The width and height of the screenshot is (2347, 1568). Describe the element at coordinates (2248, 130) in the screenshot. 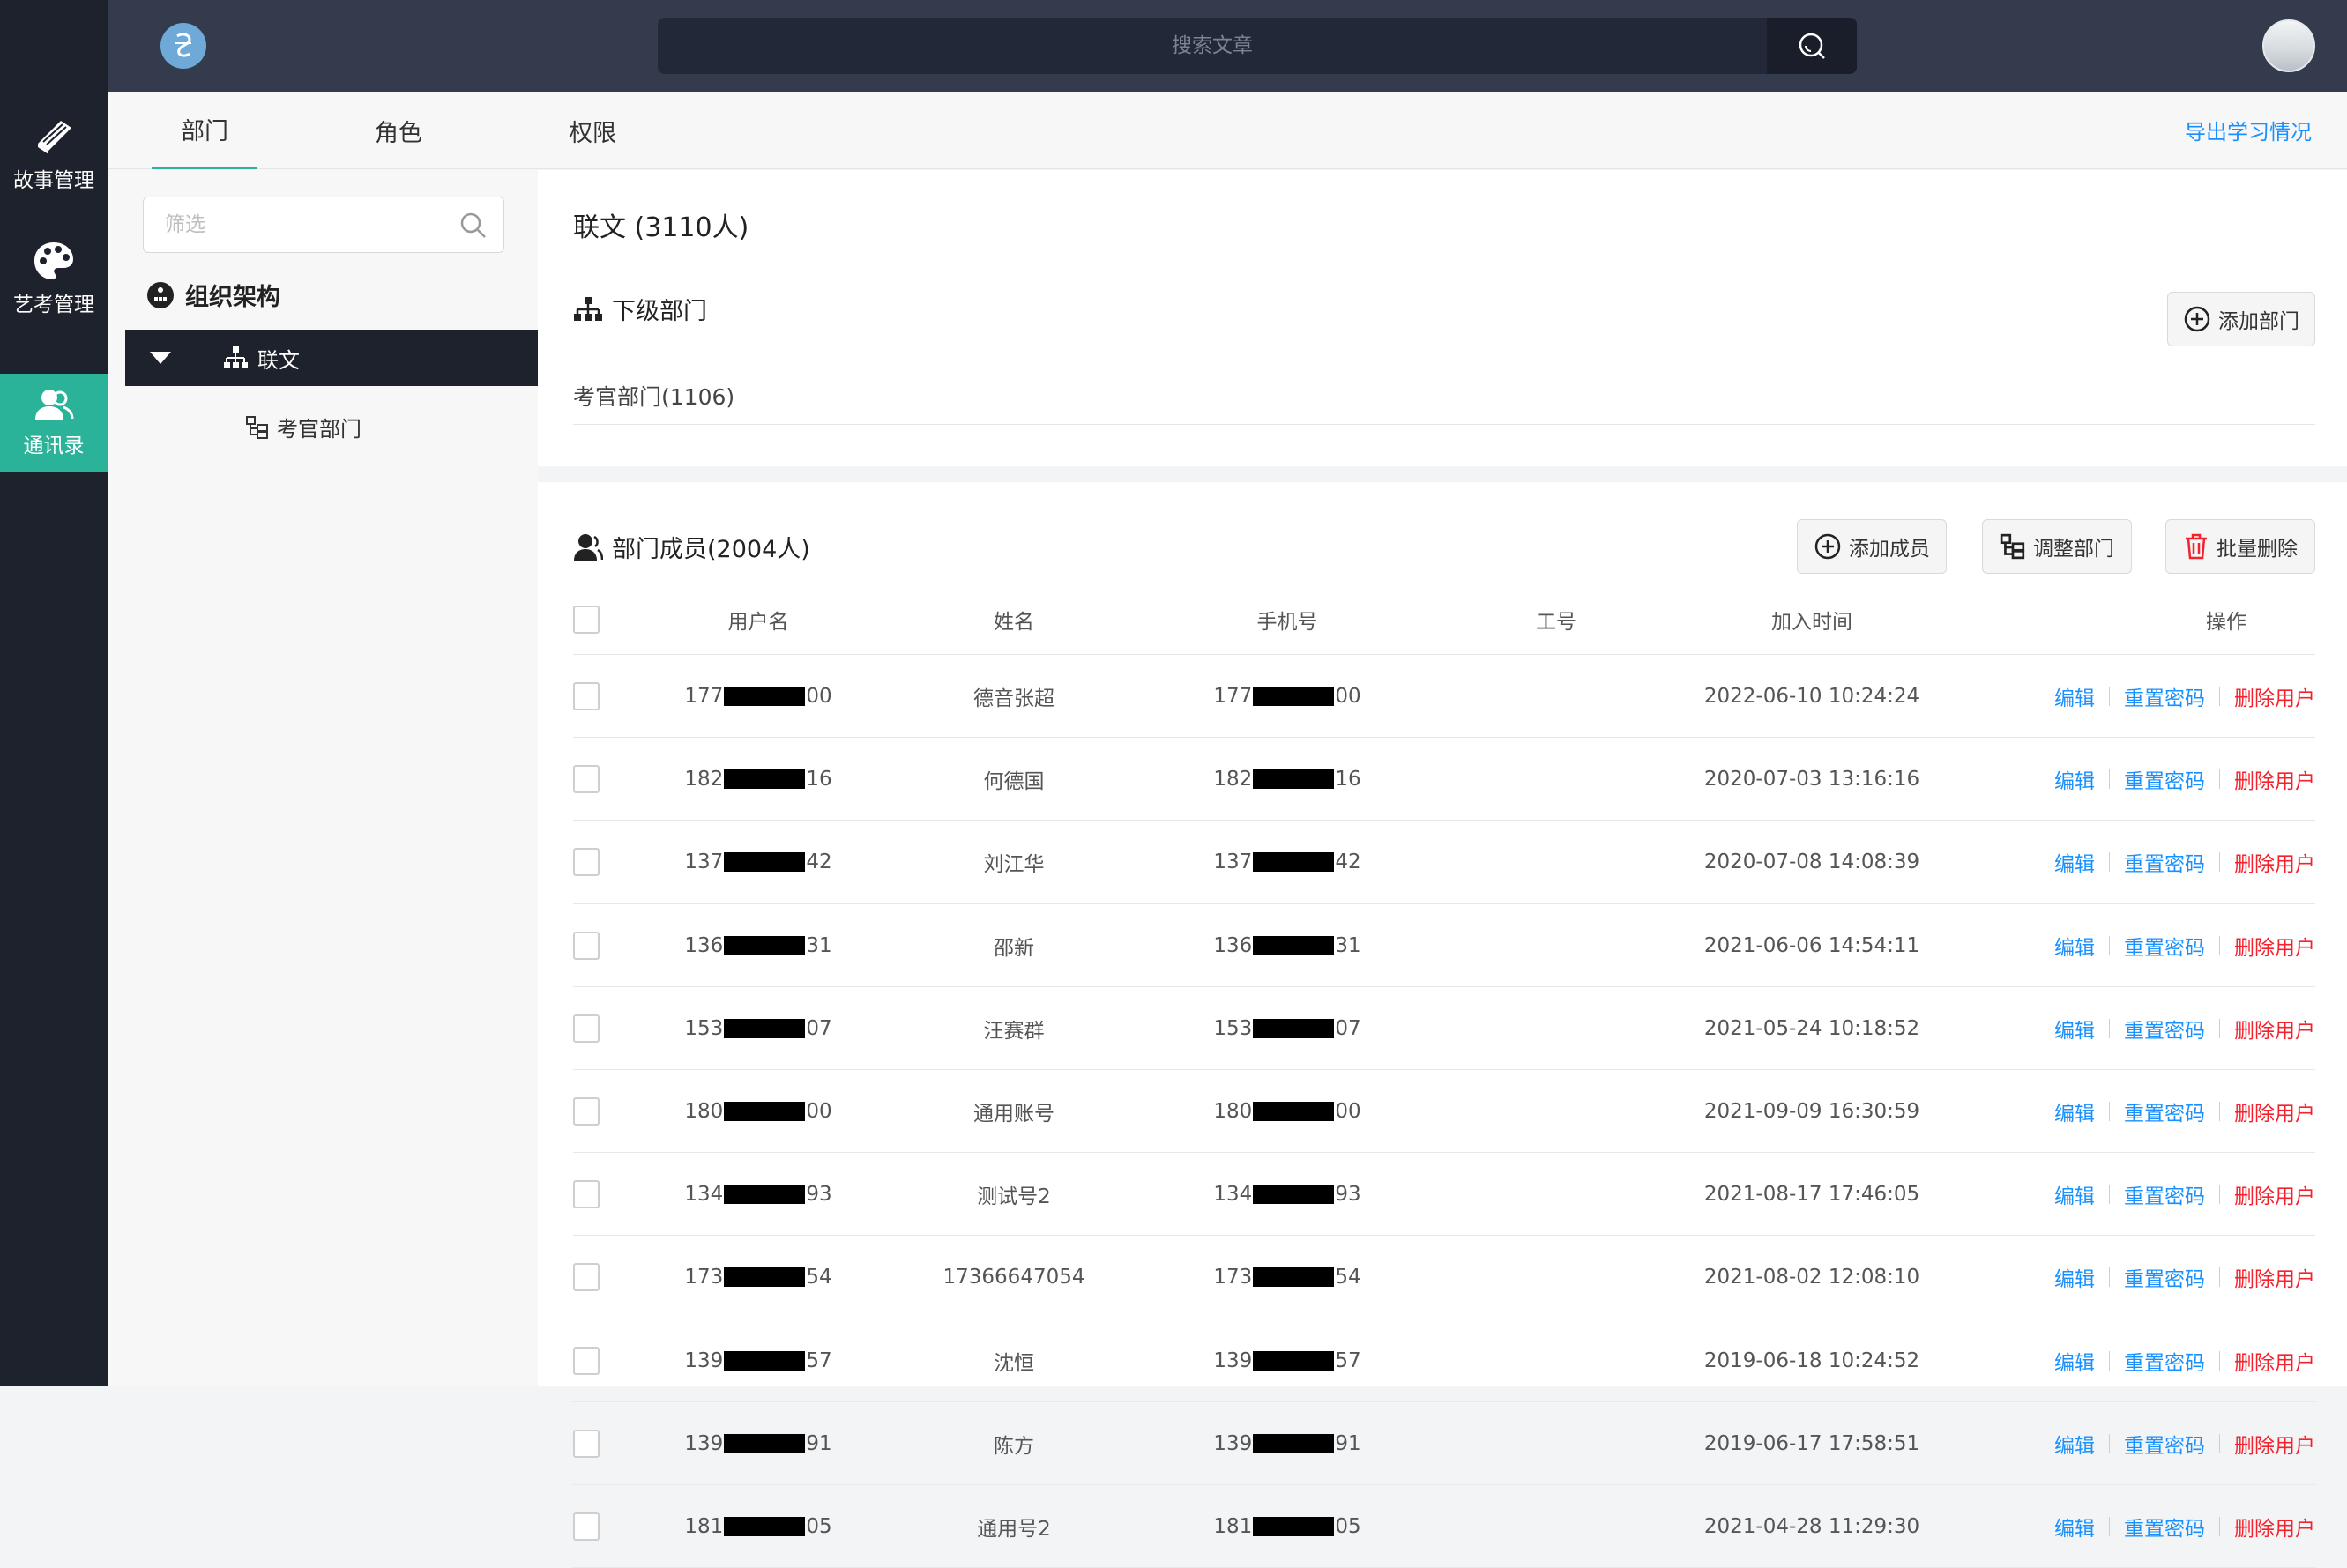

I see `export-study-link: 导出学习情况` at that location.